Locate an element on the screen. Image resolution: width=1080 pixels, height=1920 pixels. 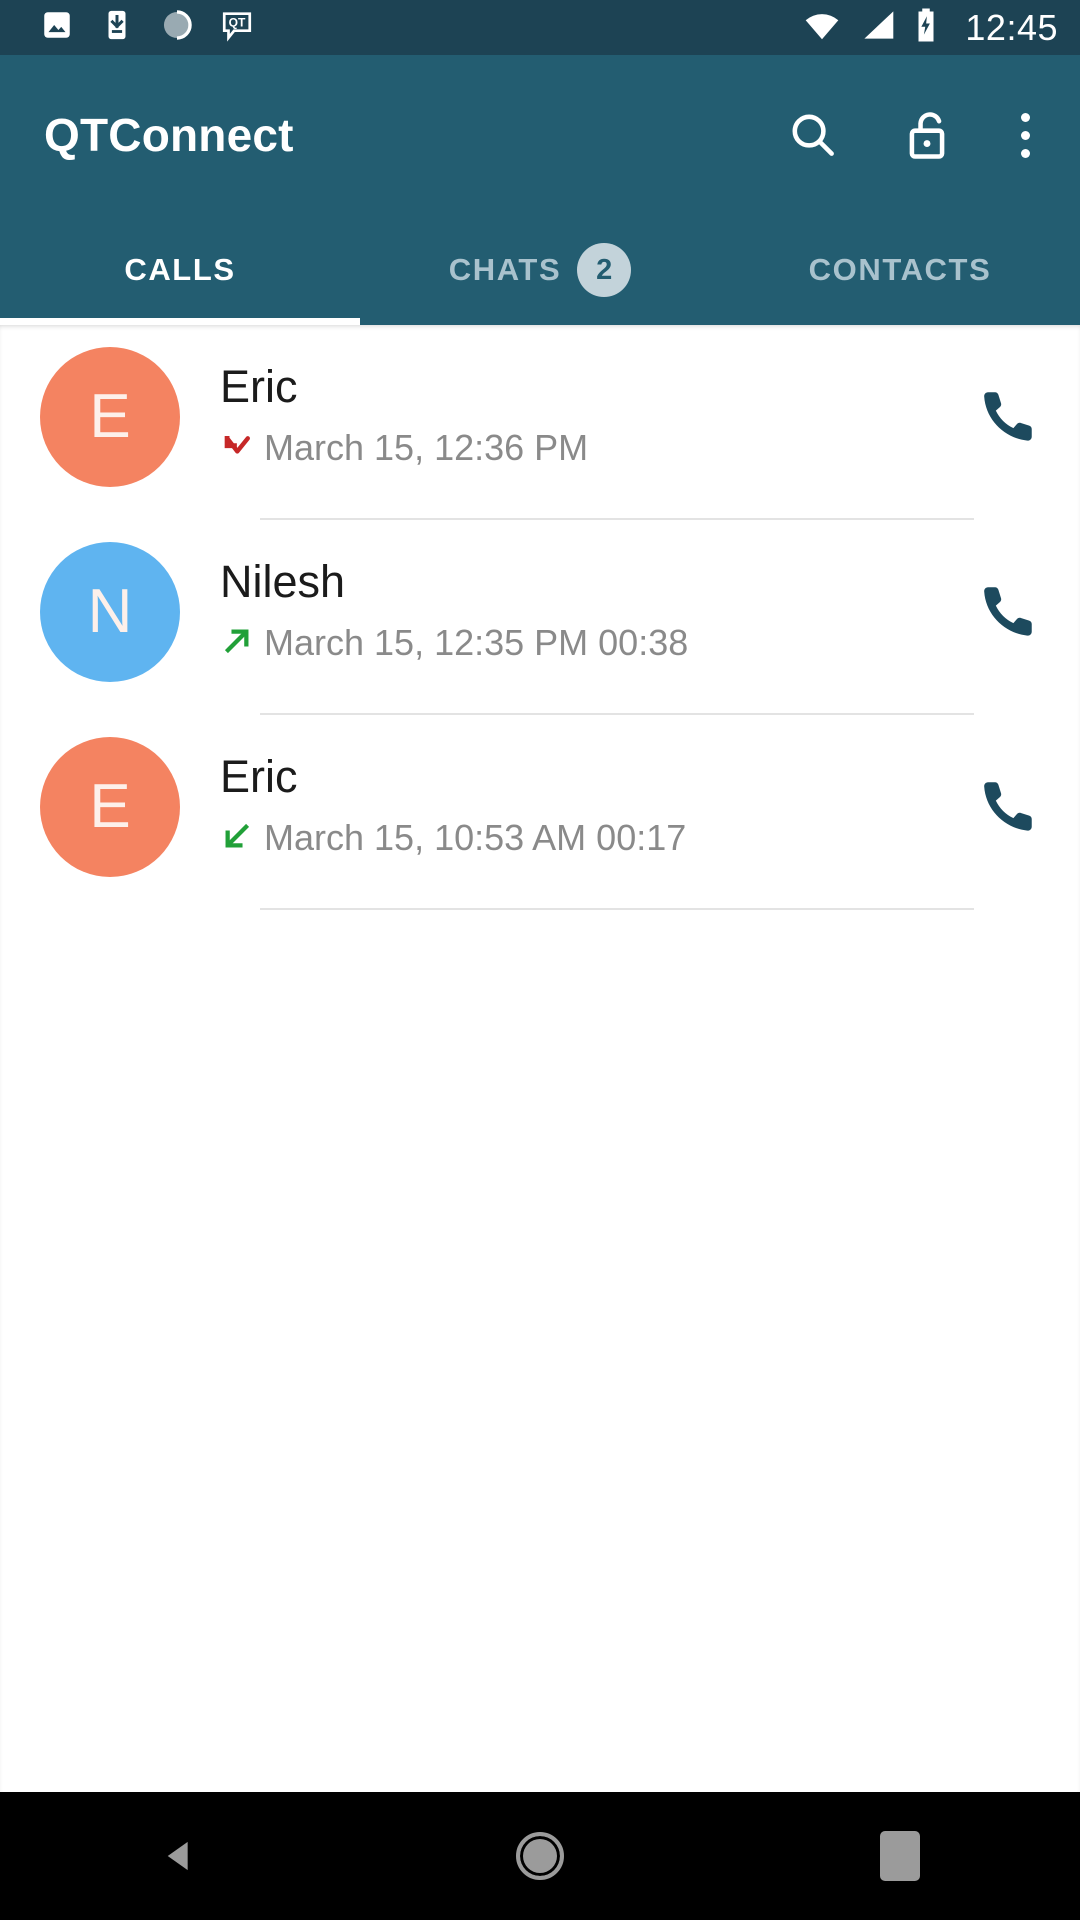
tab-calls-label: CALLS is located at coordinates (180, 269).